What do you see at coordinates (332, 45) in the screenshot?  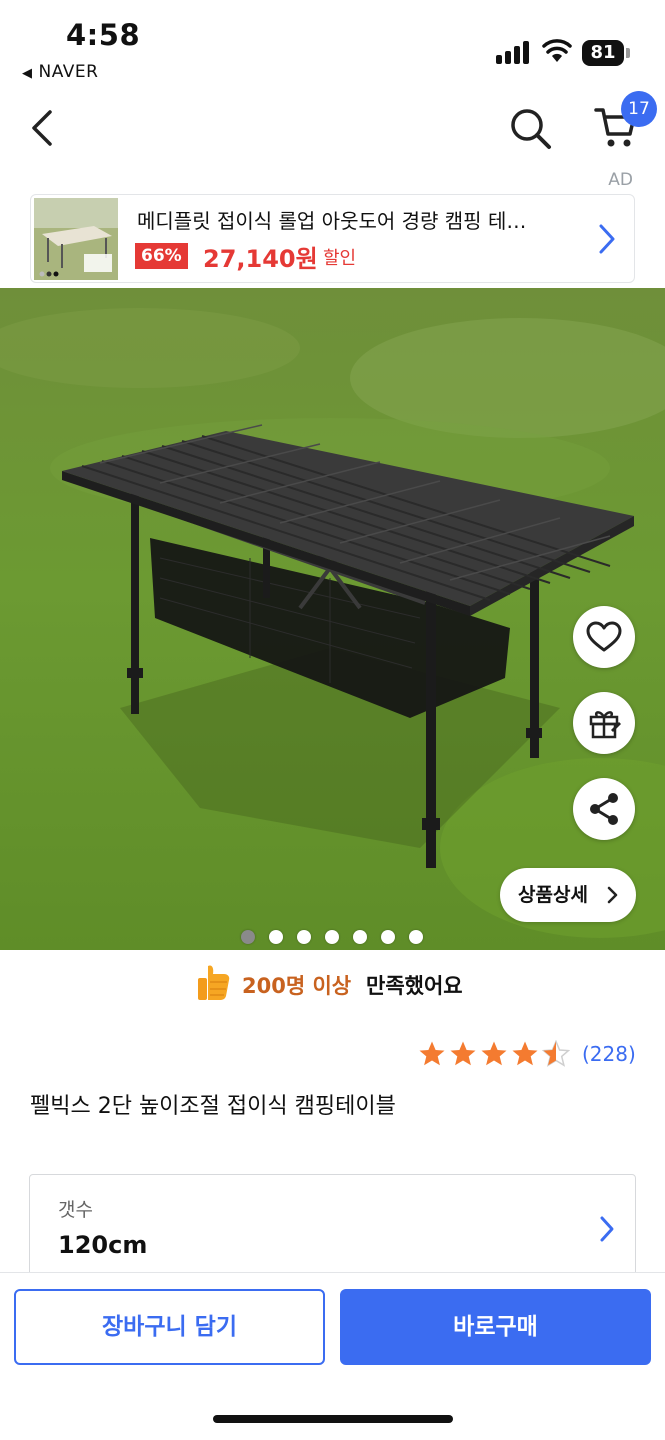 I see `status-bar: 4:58 ◀ NAVER 81` at bounding box center [332, 45].